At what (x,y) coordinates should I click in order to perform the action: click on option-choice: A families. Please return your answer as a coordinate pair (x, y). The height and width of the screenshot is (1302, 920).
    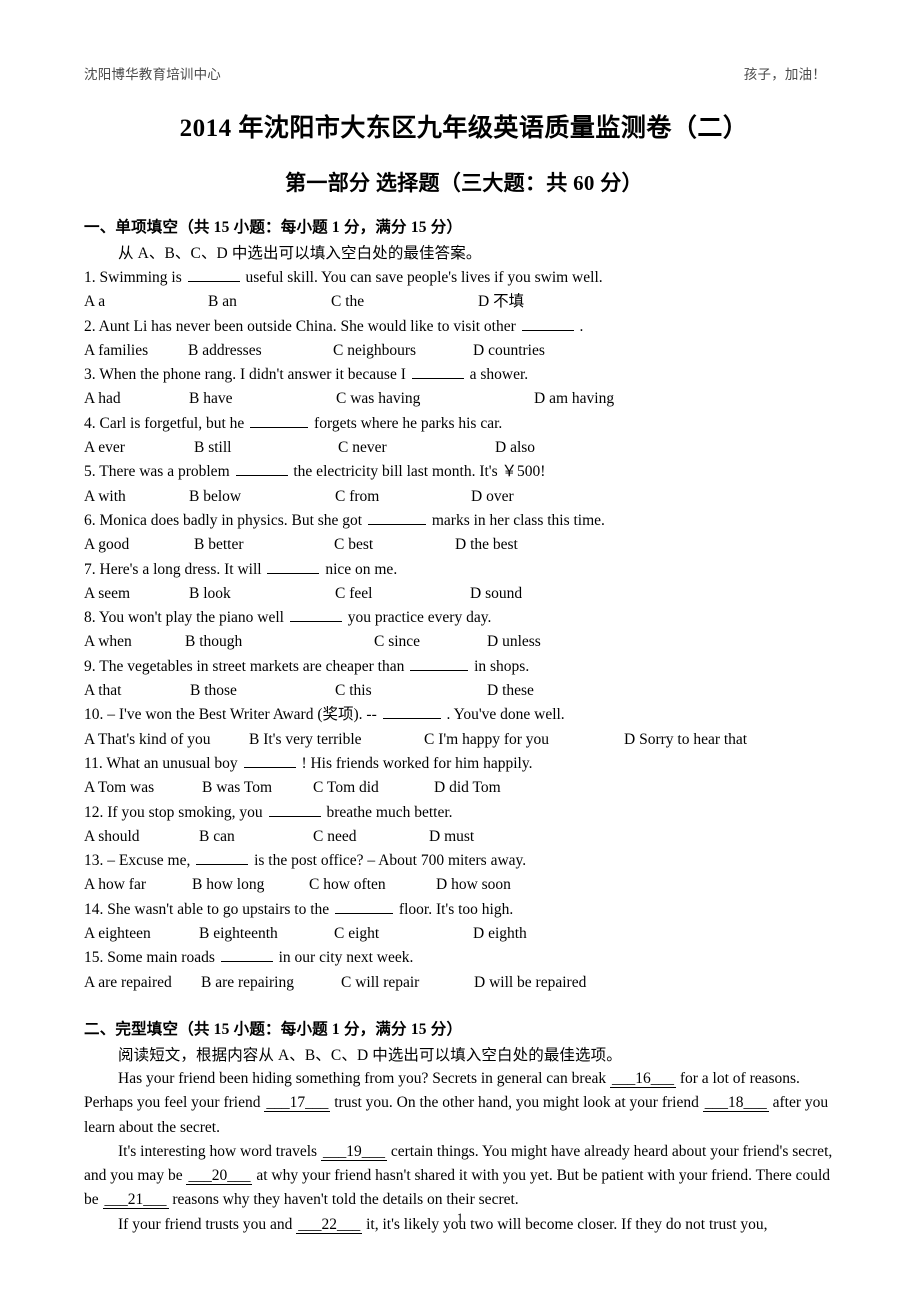
    Looking at the image, I should click on (116, 351).